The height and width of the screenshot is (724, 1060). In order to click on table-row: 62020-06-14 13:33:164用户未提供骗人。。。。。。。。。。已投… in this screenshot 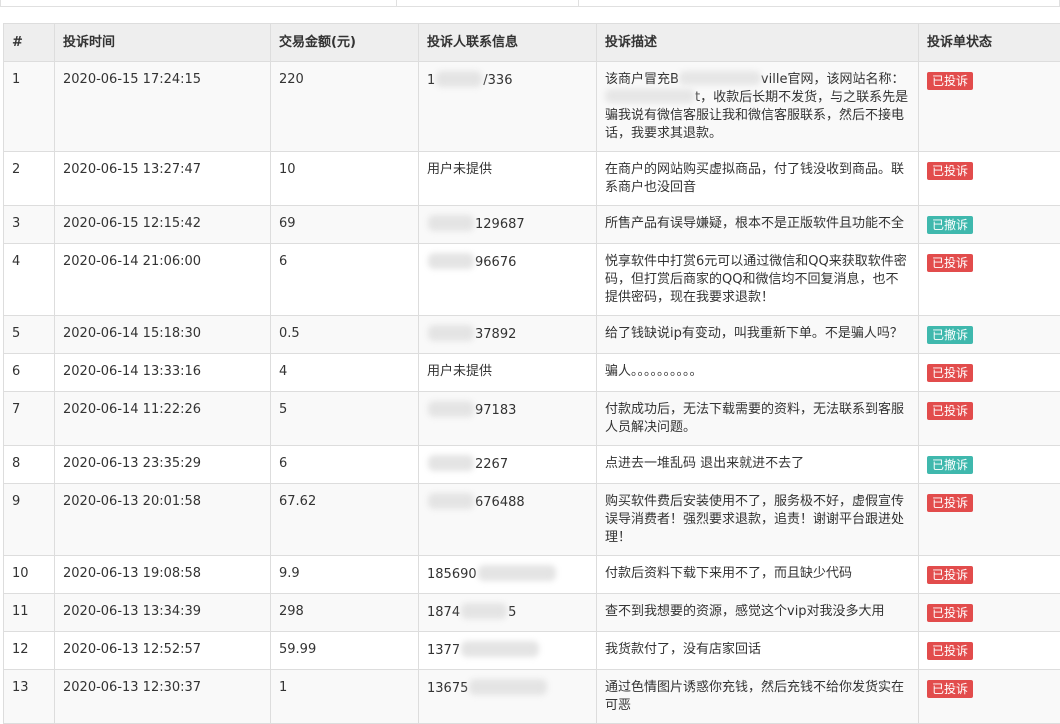, I will do `click(532, 373)`.